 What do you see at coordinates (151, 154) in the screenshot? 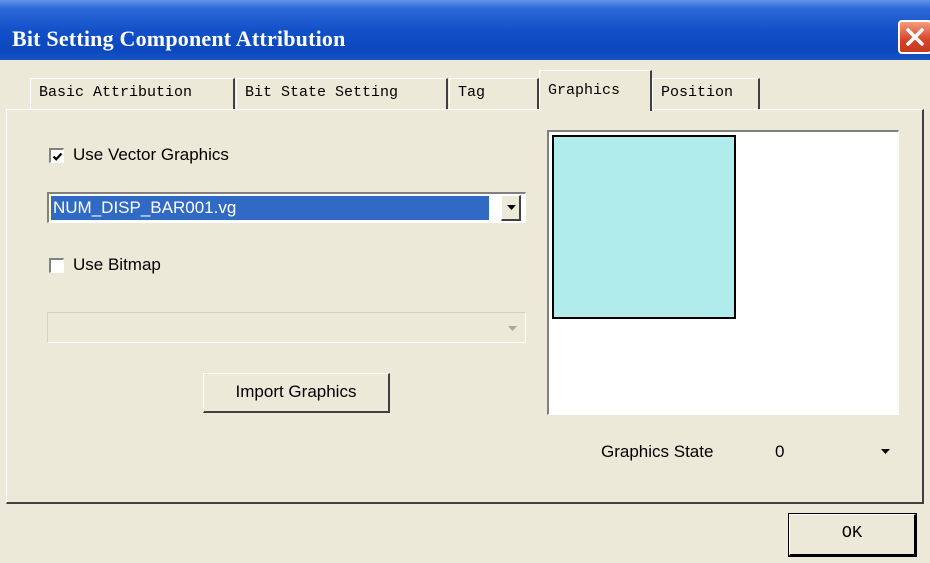
I see `use-vector-label: Use Vector Graphics` at bounding box center [151, 154].